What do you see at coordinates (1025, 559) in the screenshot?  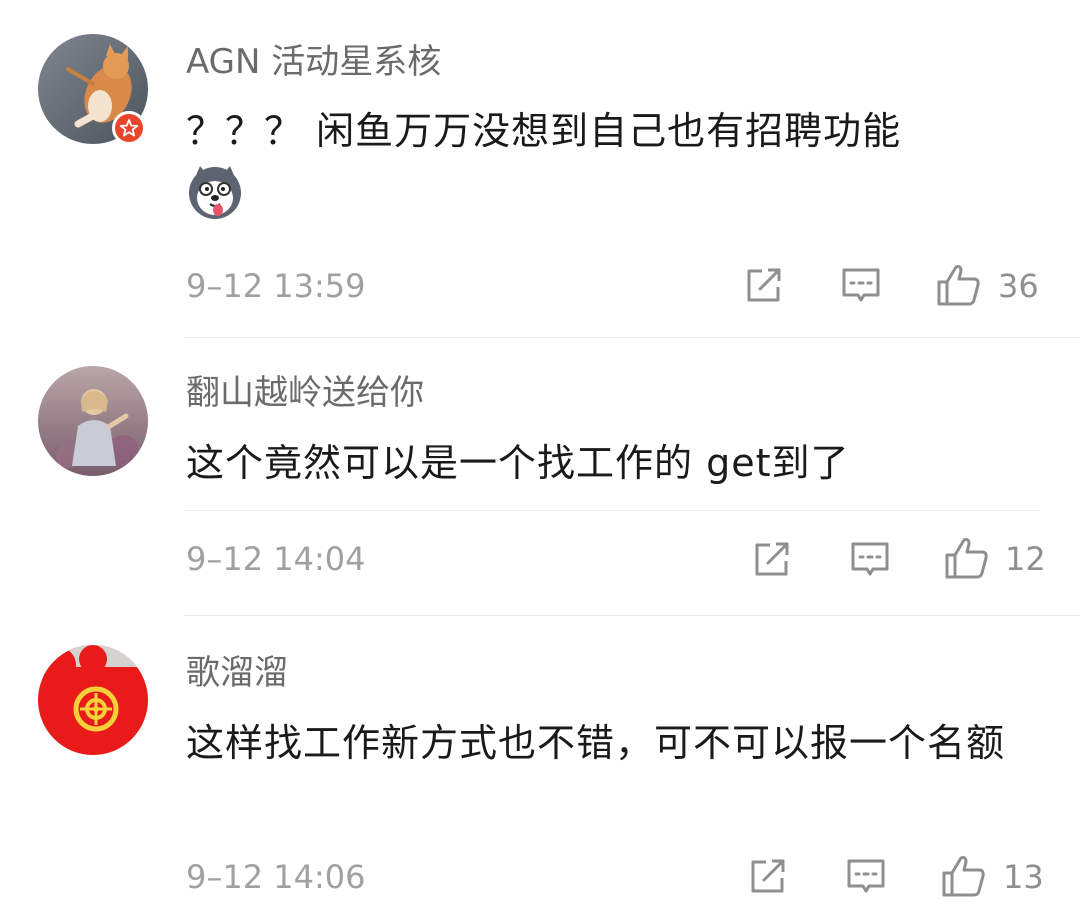 I see `like-count: 12` at bounding box center [1025, 559].